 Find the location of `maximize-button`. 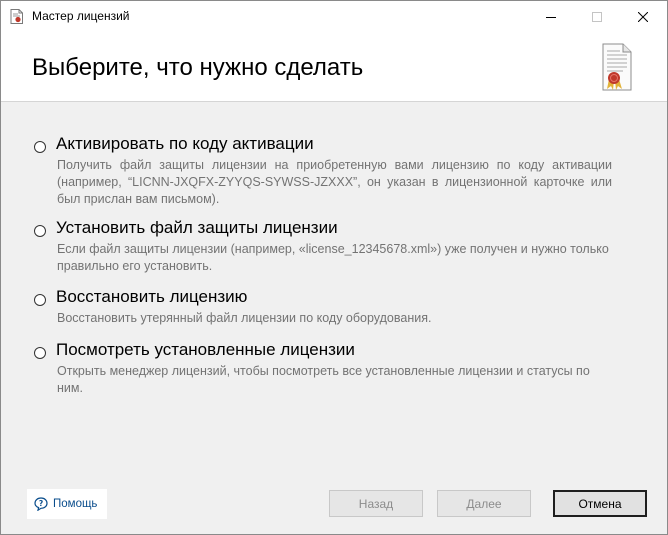

maximize-button is located at coordinates (597, 16).